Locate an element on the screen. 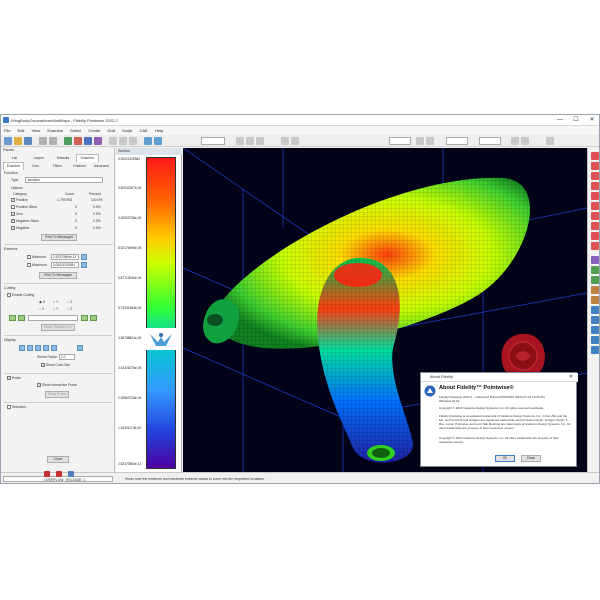 The image size is (600, 600). tool-6-icon is located at coordinates (595, 206).